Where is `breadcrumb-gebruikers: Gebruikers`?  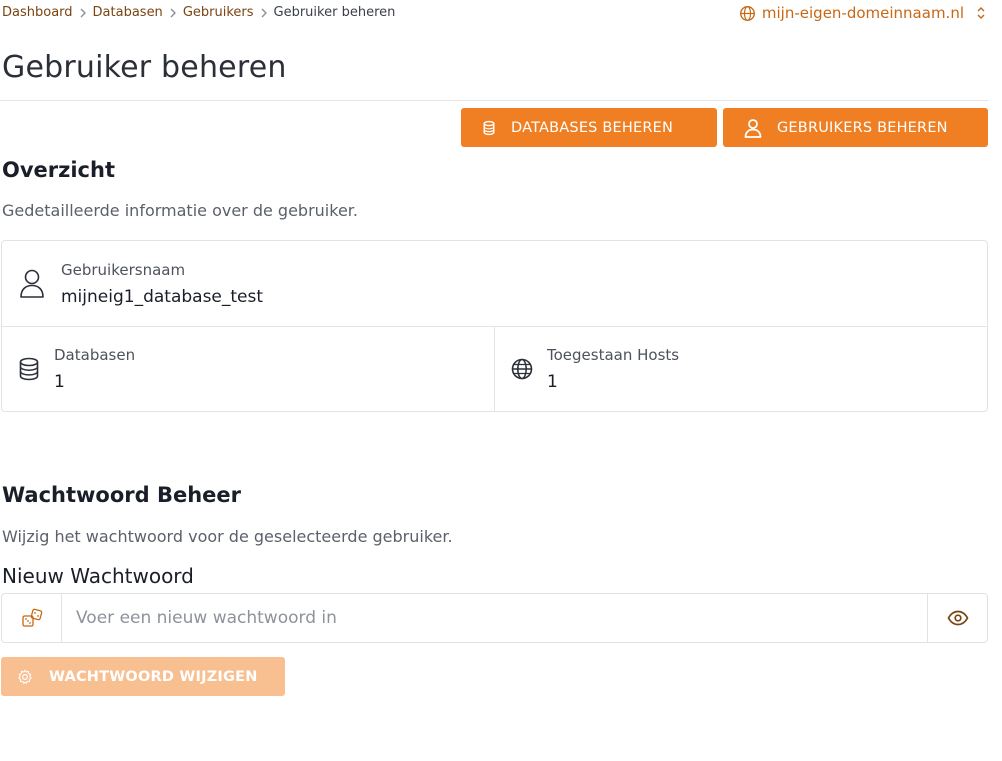
breadcrumb-gebruikers: Gebruikers is located at coordinates (218, 12).